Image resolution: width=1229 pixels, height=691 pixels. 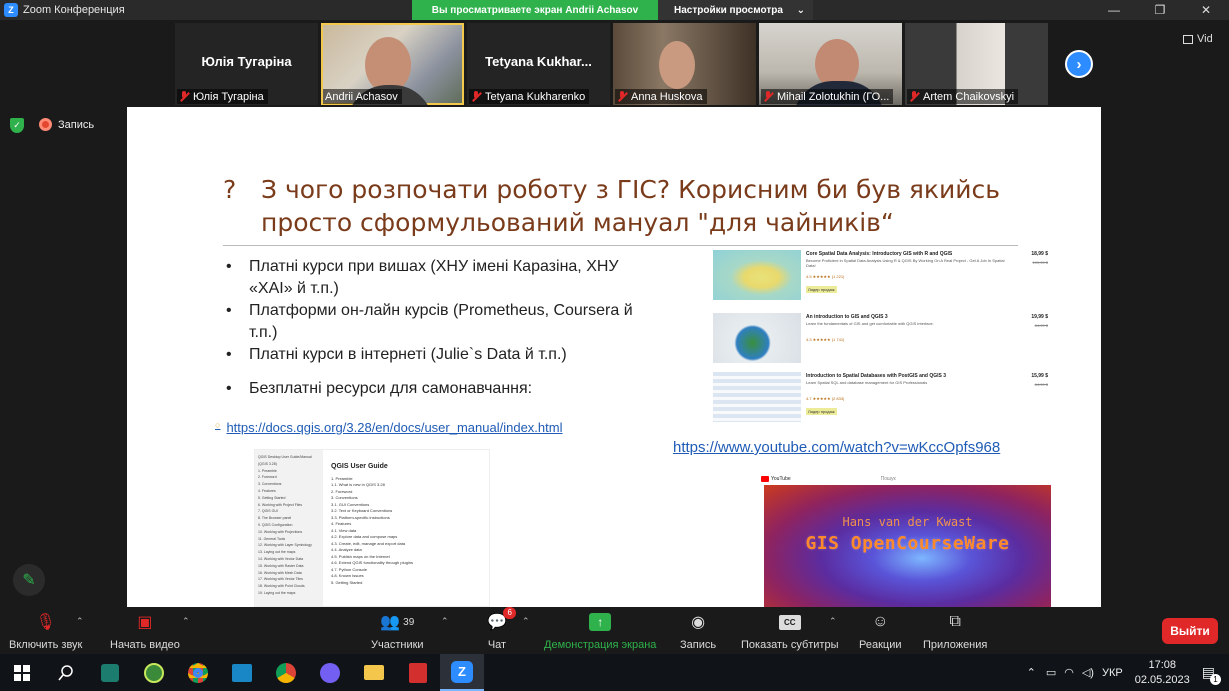 I want to click on network-icon: ◠, so click(x=1069, y=672).